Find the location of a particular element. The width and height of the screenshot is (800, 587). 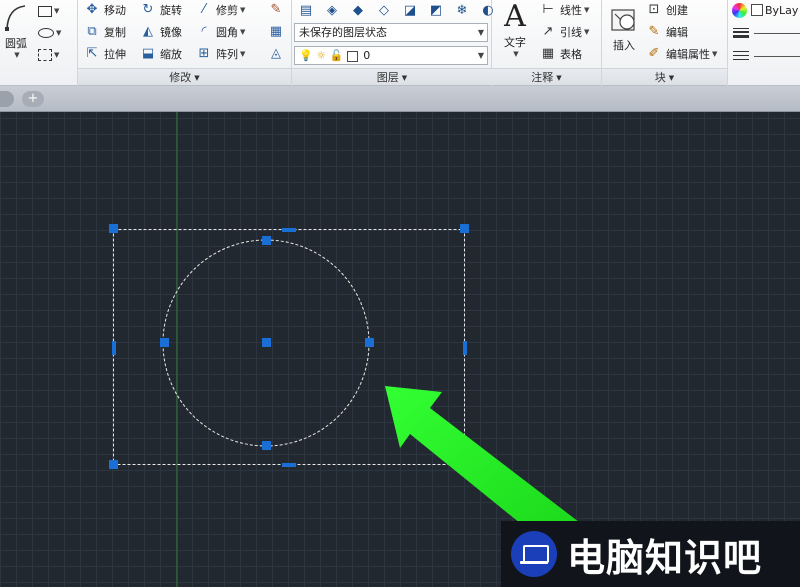

watermark-text: 电脑知识吧 is located at coordinates (665, 557).